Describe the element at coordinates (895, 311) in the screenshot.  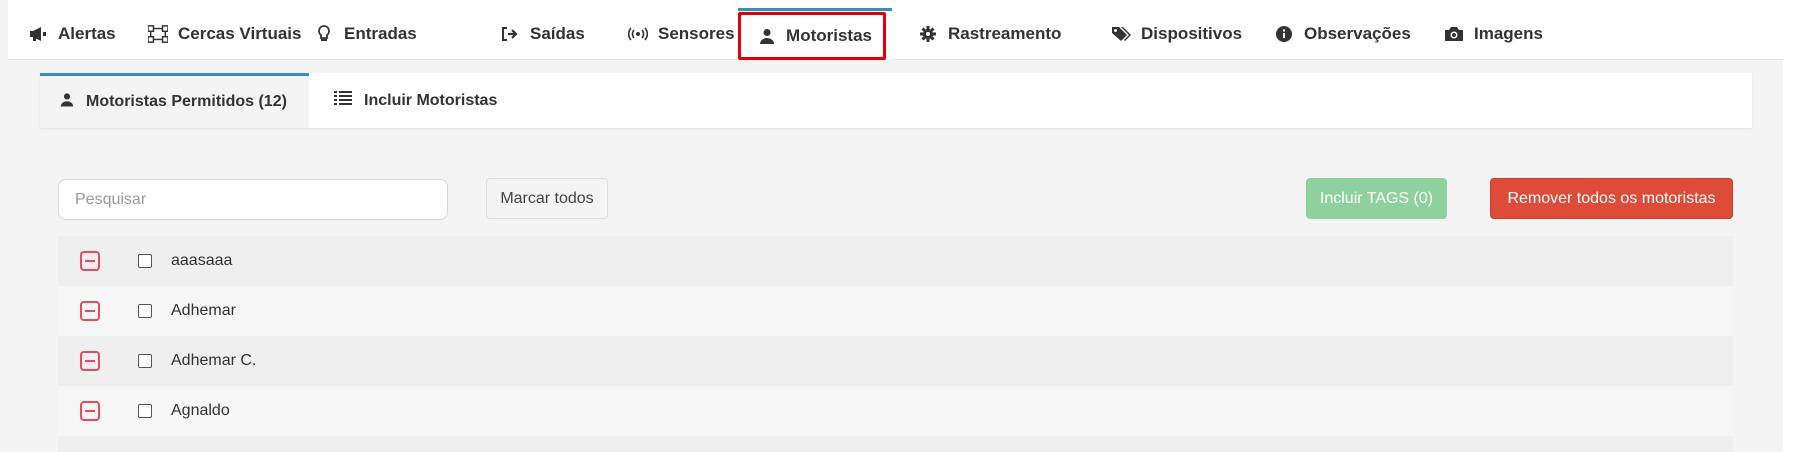
I see `table-row: Adhemar` at that location.